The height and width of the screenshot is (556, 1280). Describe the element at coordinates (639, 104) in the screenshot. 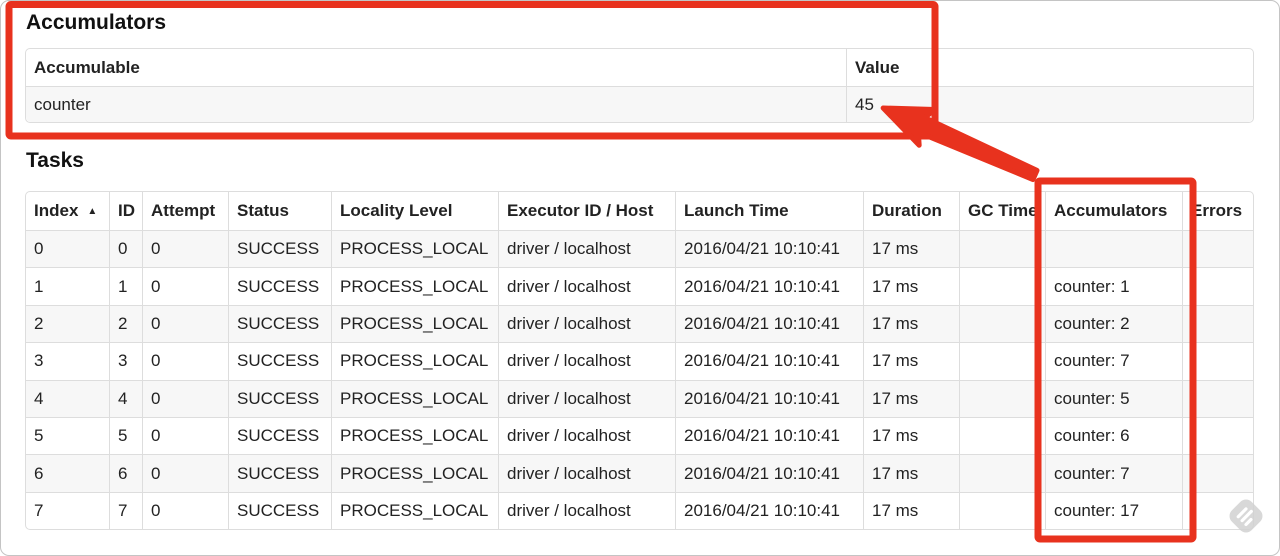

I see `accumulable-row: counter 45` at that location.